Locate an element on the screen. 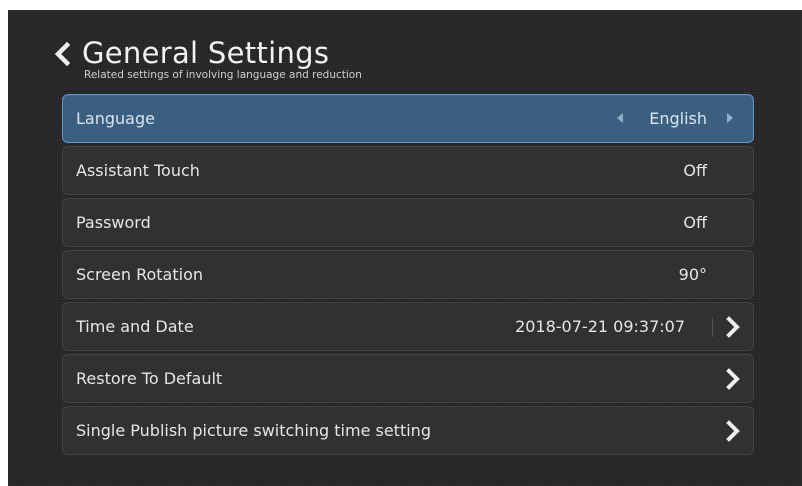  setting-password: Password Off is located at coordinates (408, 222).